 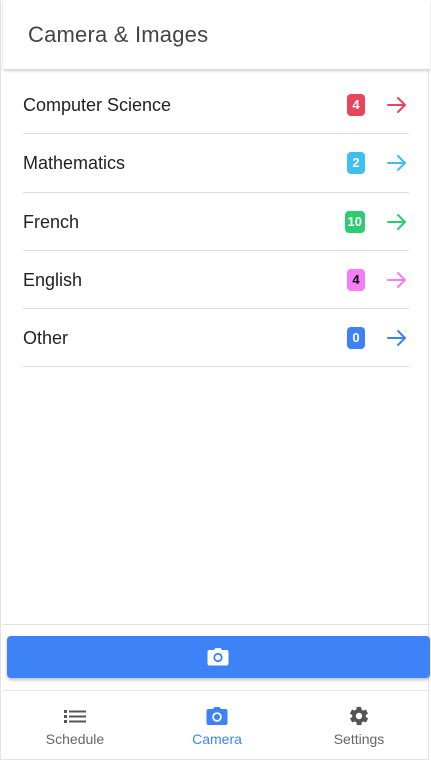 I want to click on subject-row-english: English 4, so click(x=216, y=280).